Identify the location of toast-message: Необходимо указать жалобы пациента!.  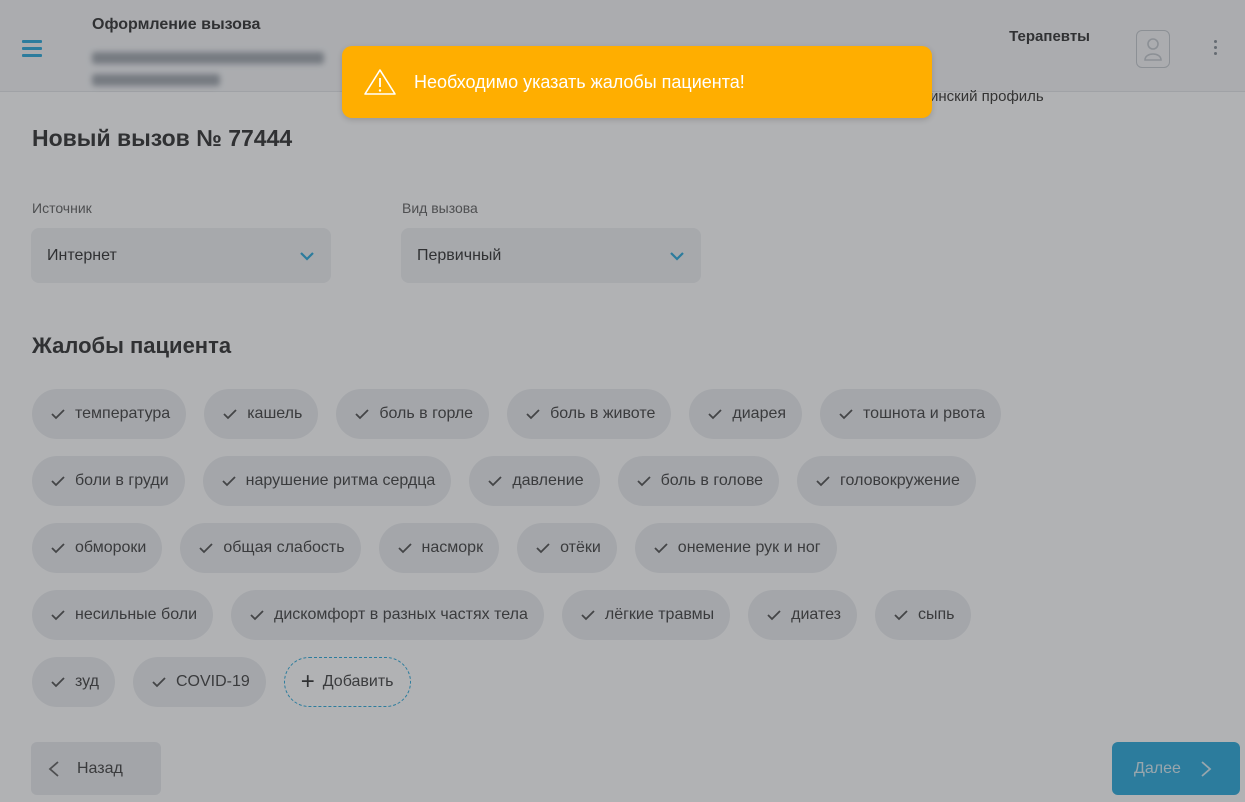
(579, 81).